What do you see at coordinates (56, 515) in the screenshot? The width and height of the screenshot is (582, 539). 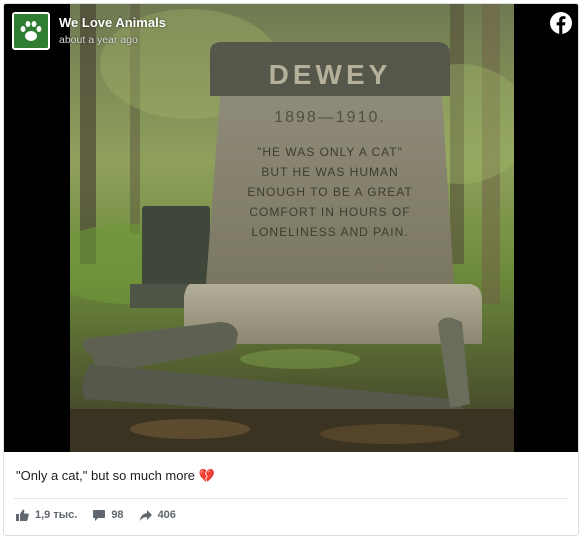 I see `likes-count: 1,9 тыс.` at bounding box center [56, 515].